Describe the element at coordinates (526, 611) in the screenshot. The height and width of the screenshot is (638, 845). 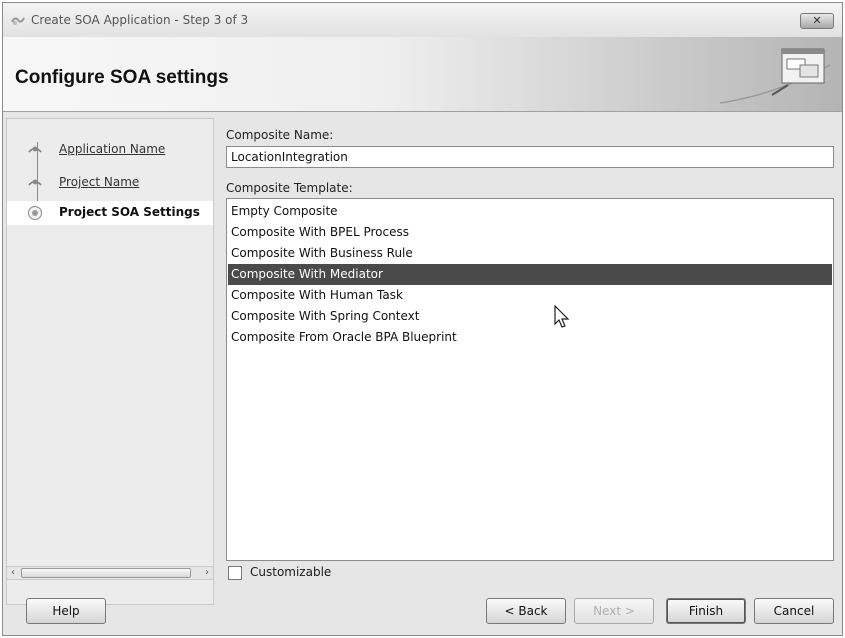
I see `back-button: < Back` at that location.